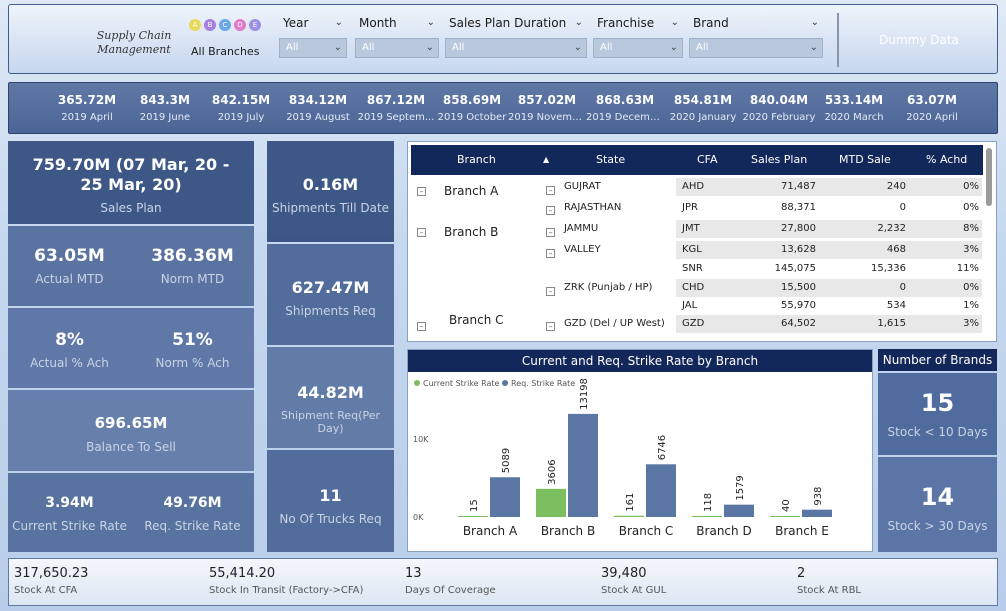 The image size is (1006, 611). I want to click on balance-to-sell-card: 696.65M Balance To Sell, so click(131, 430).